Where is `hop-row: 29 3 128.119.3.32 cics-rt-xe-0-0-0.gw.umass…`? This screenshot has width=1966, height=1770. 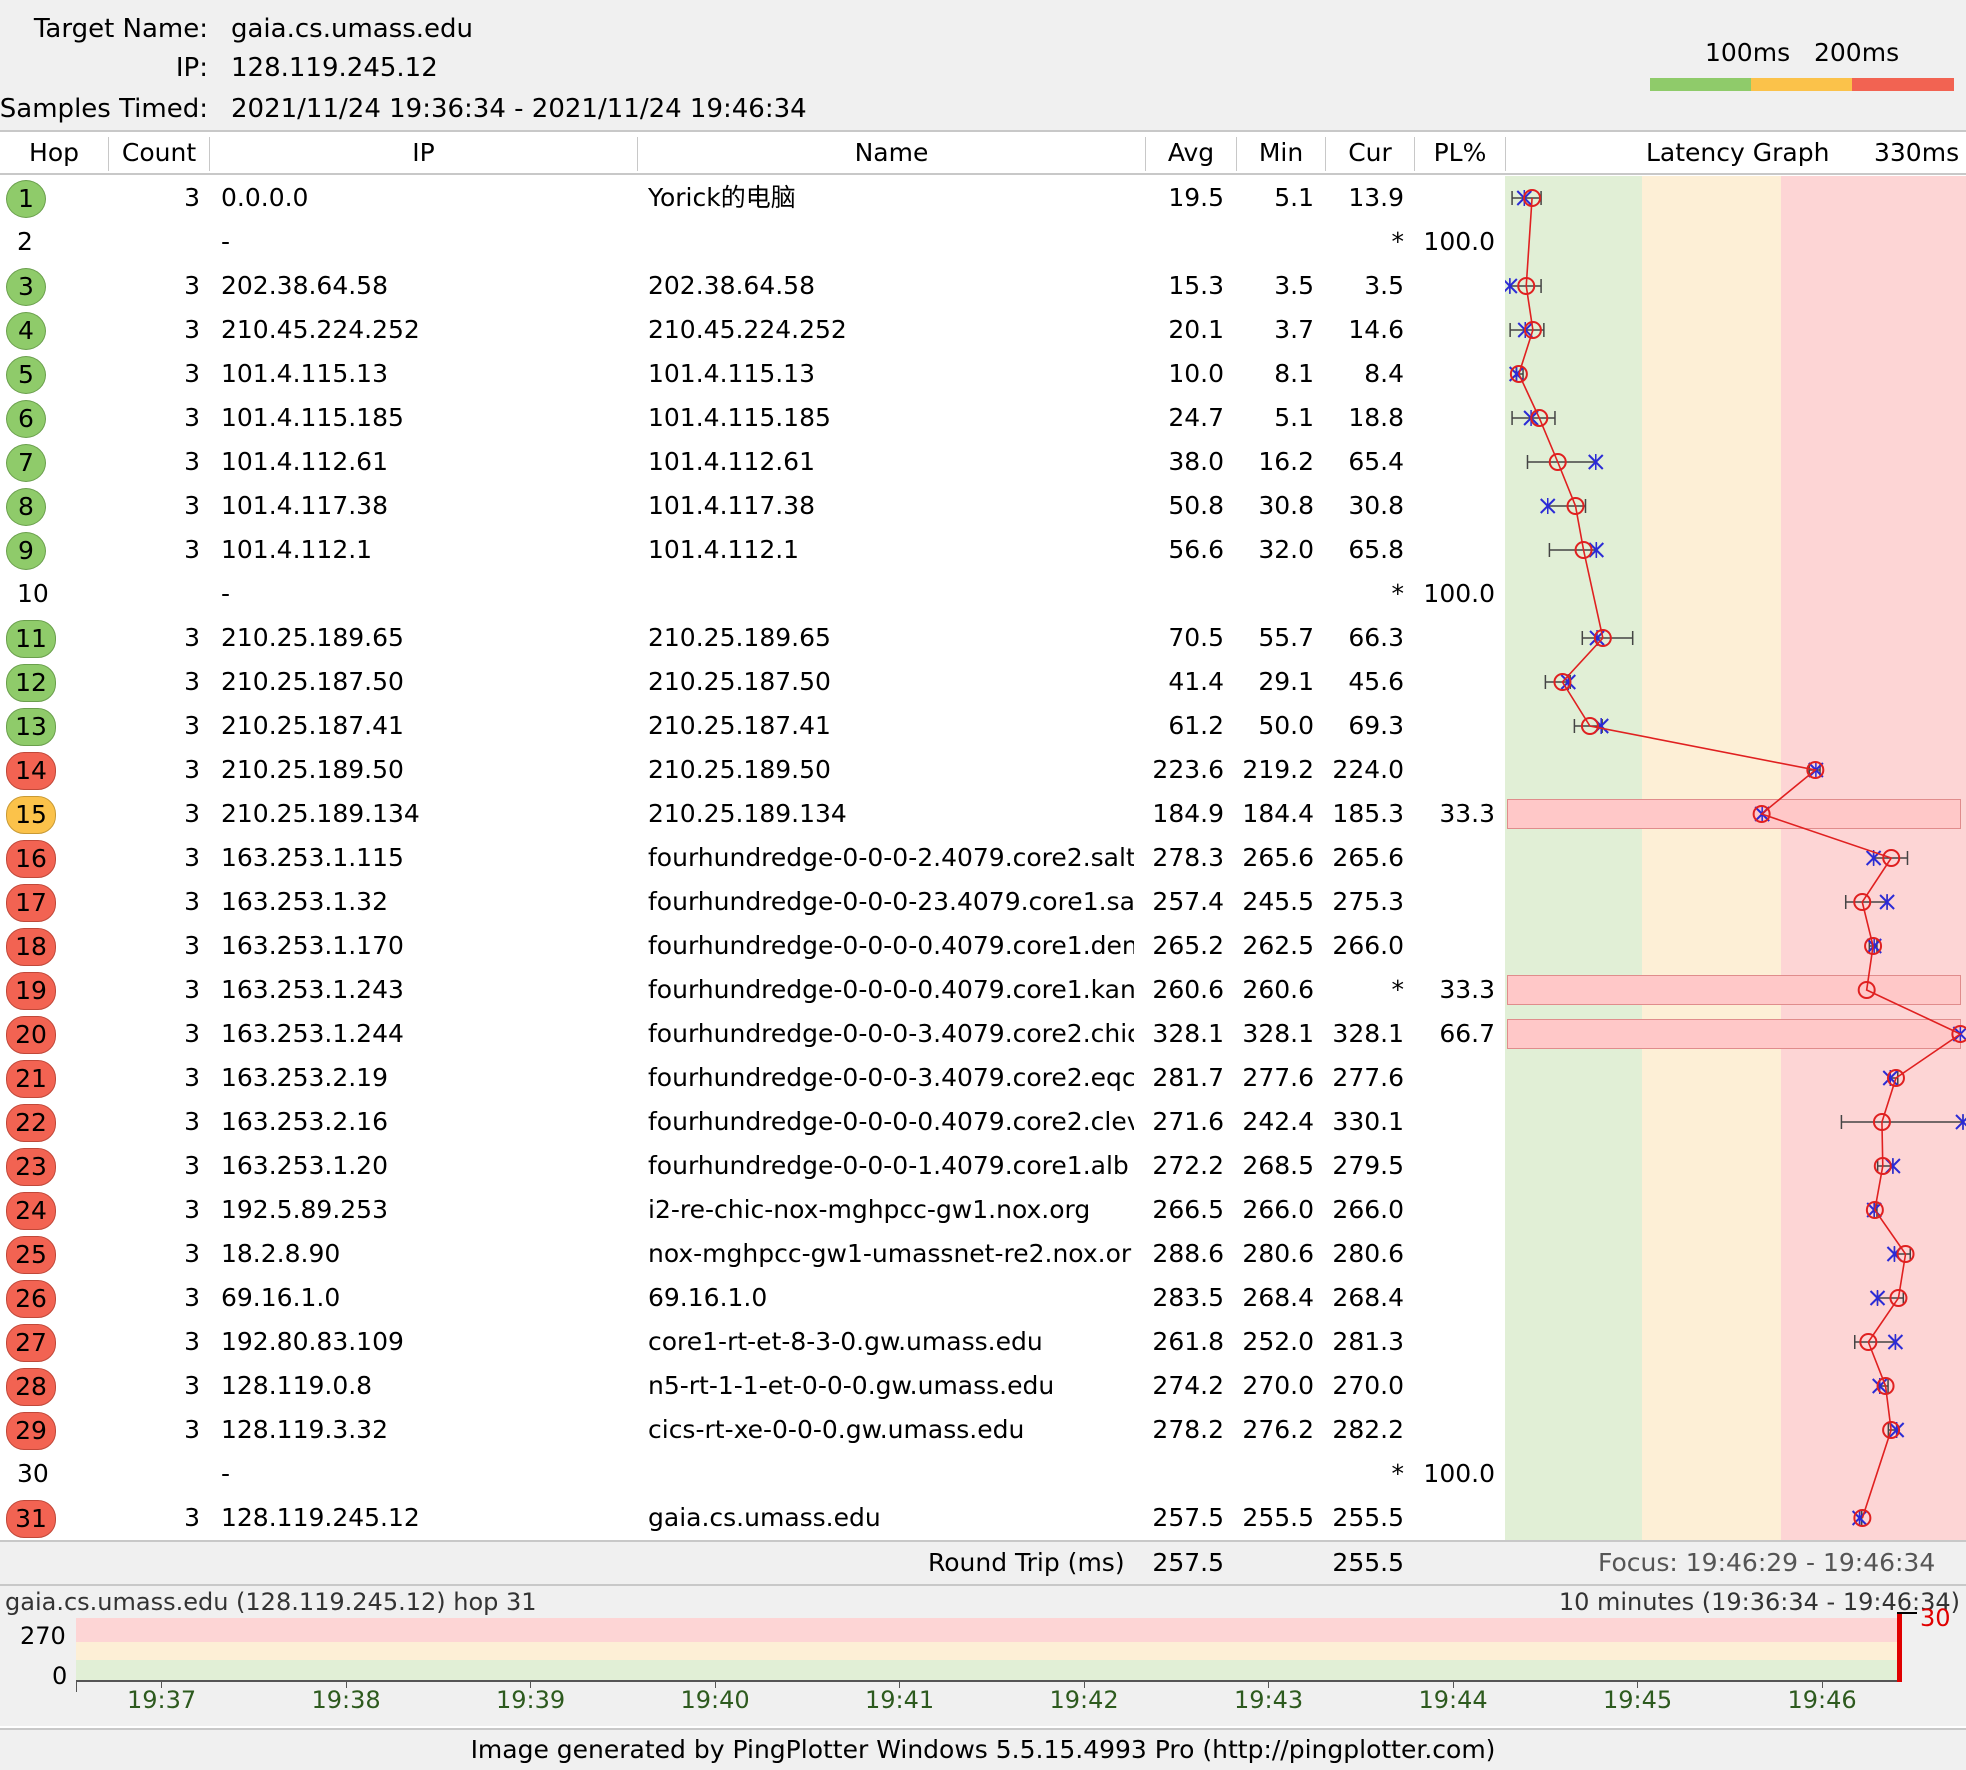
hop-row: 29 3 128.119.3.32 cics-rt-xe-0-0-0.gw.umass… is located at coordinates (752, 1430).